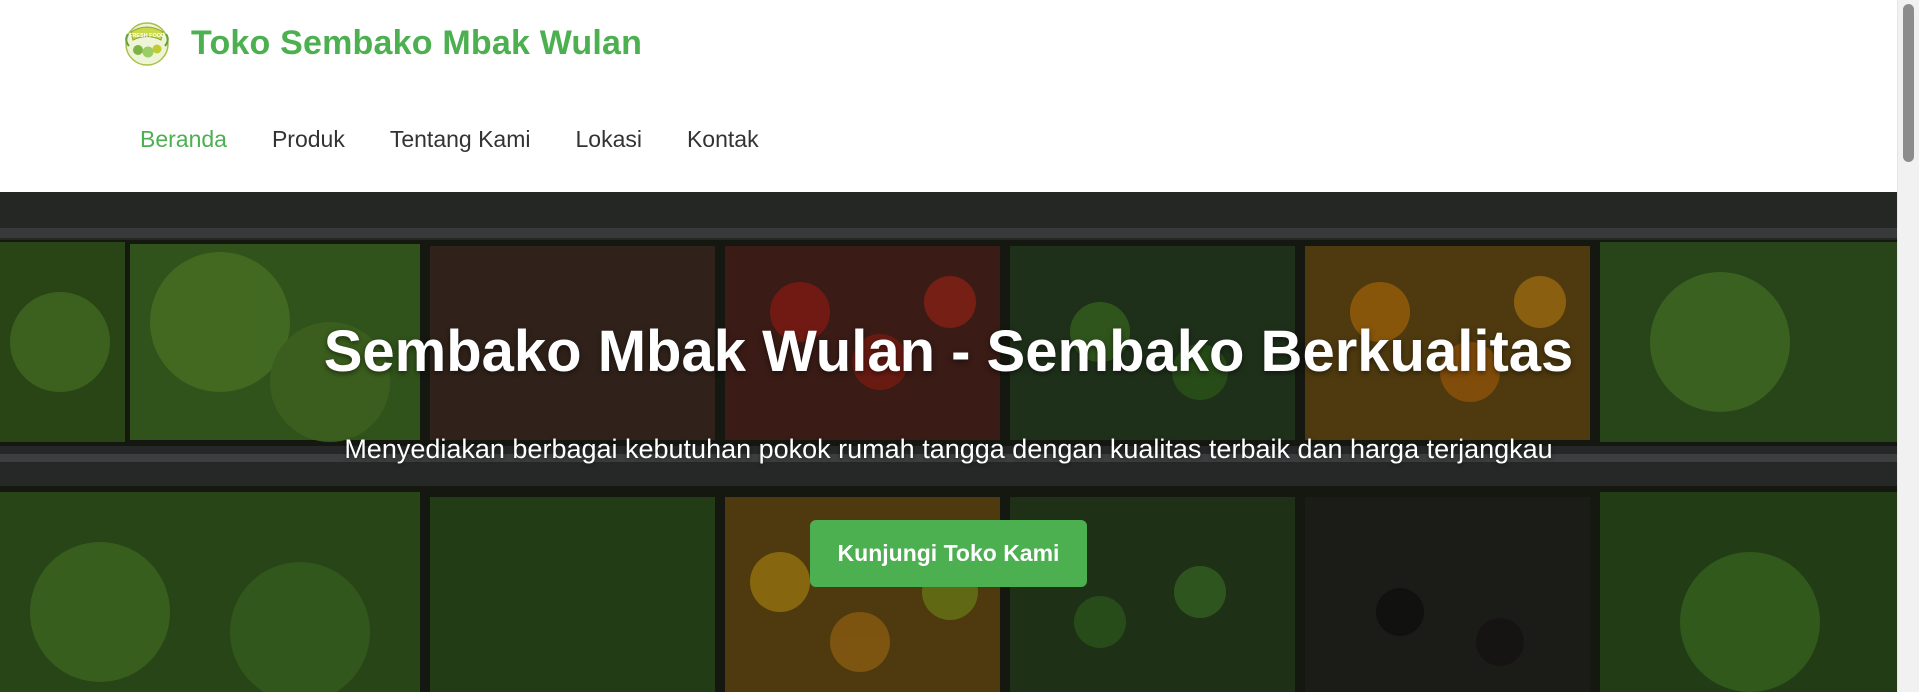 The image size is (1919, 692). I want to click on nav-item-lokasi: Lokasi, so click(608, 139).